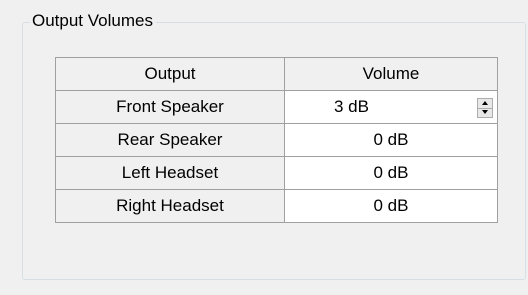 This screenshot has width=528, height=295. What do you see at coordinates (170, 74) in the screenshot?
I see `column-header-output: Output` at bounding box center [170, 74].